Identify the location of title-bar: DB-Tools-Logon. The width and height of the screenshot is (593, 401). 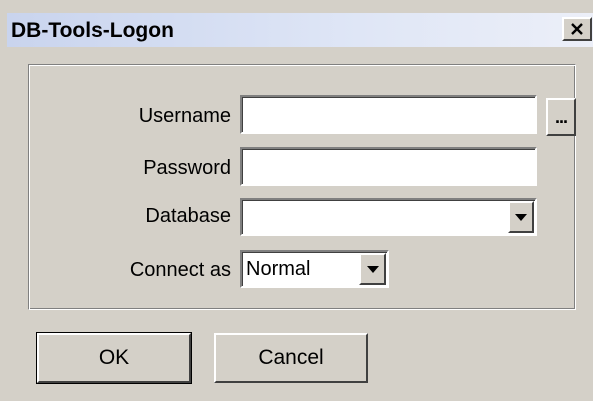
(300, 30).